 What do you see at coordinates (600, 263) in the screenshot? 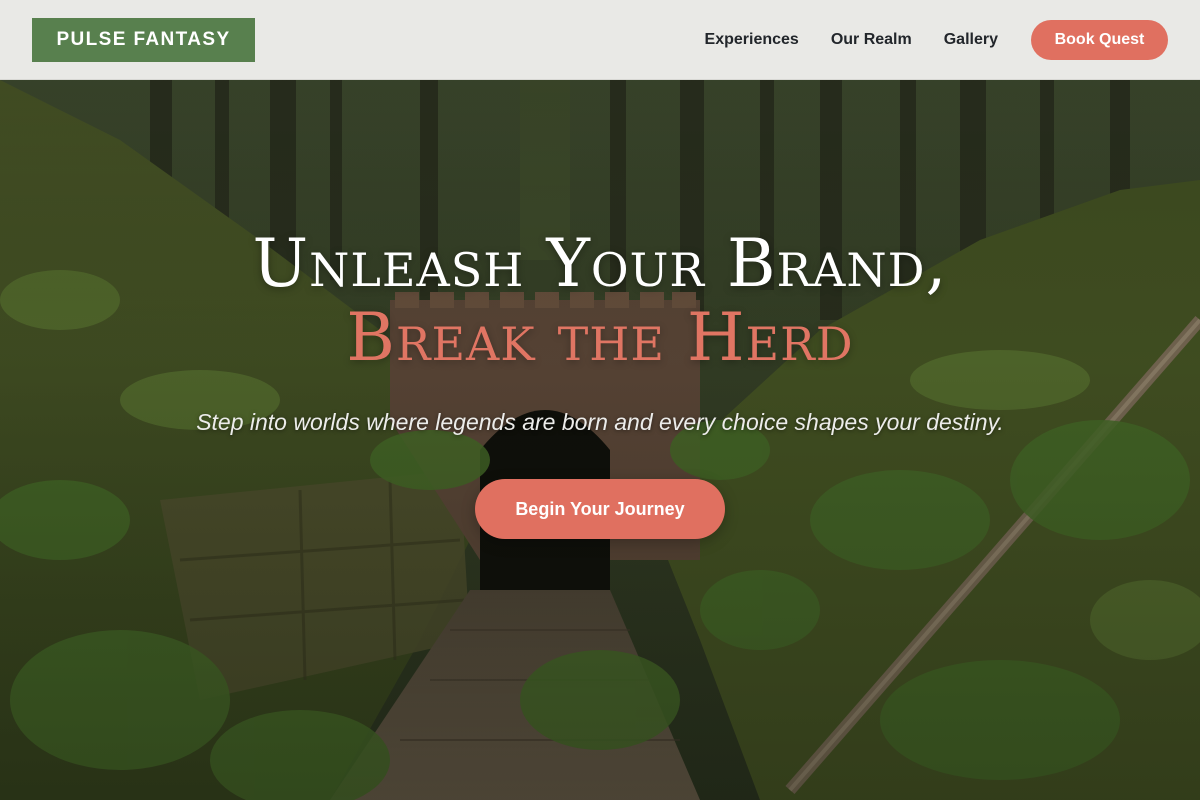
I see `hero-headline: Unleash Your Brand,` at bounding box center [600, 263].